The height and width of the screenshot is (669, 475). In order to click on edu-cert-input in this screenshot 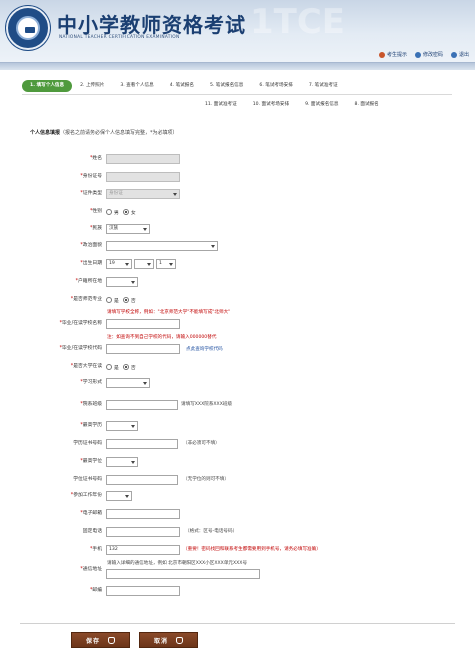, I will do `click(142, 444)`.